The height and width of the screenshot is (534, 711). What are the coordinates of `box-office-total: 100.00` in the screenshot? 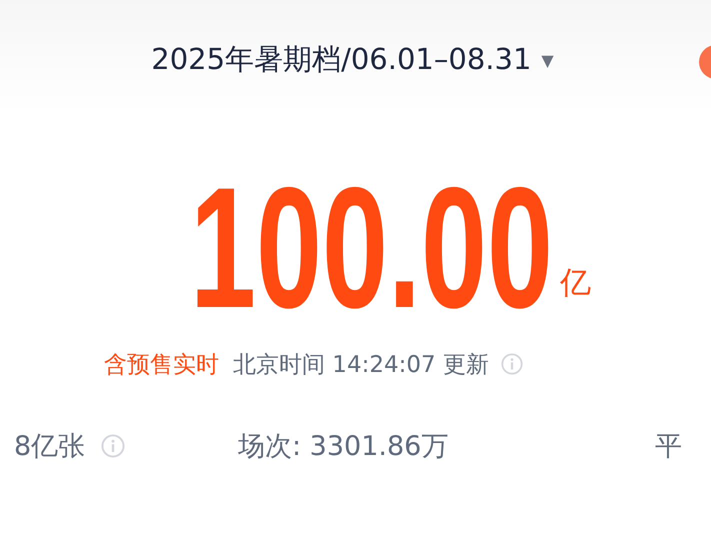 It's located at (371, 249).